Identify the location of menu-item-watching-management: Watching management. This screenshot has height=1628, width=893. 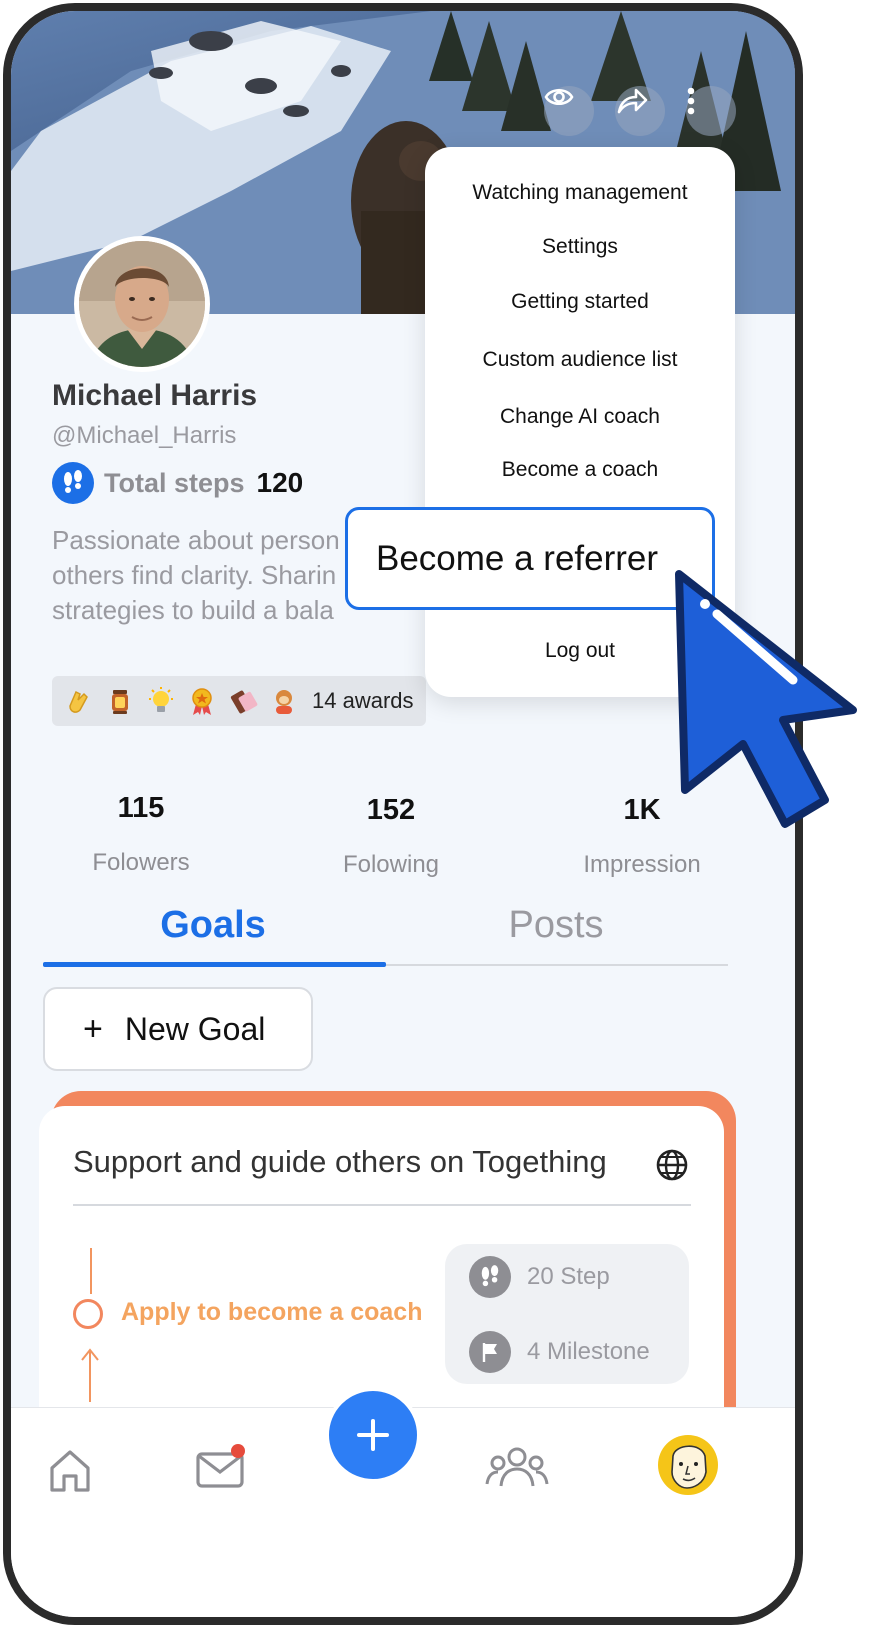
(580, 193).